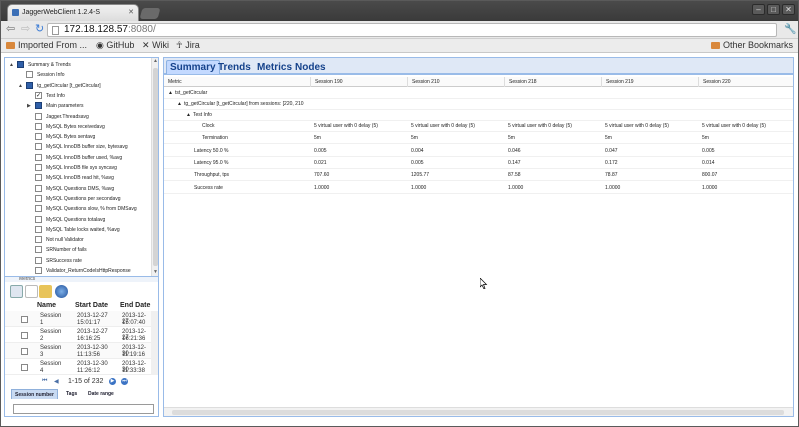 The image size is (799, 427). I want to click on test-info-row: ▲ Test Info, so click(478, 115).